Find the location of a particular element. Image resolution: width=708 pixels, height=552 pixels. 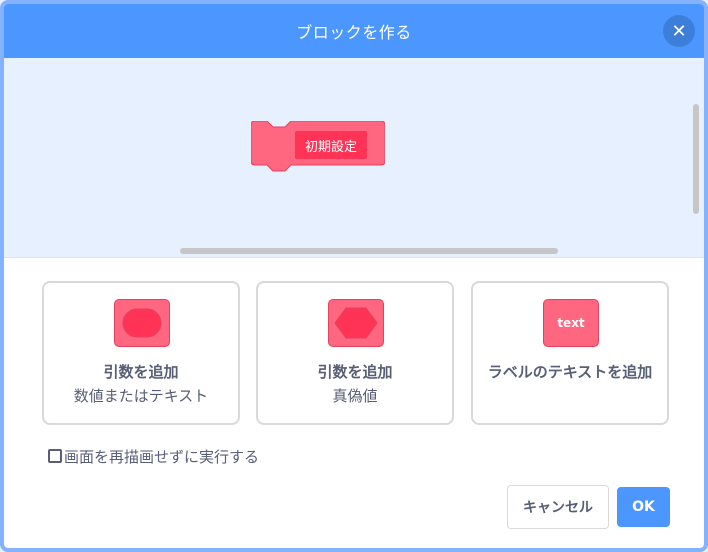

checkbox-box is located at coordinates (55, 456).